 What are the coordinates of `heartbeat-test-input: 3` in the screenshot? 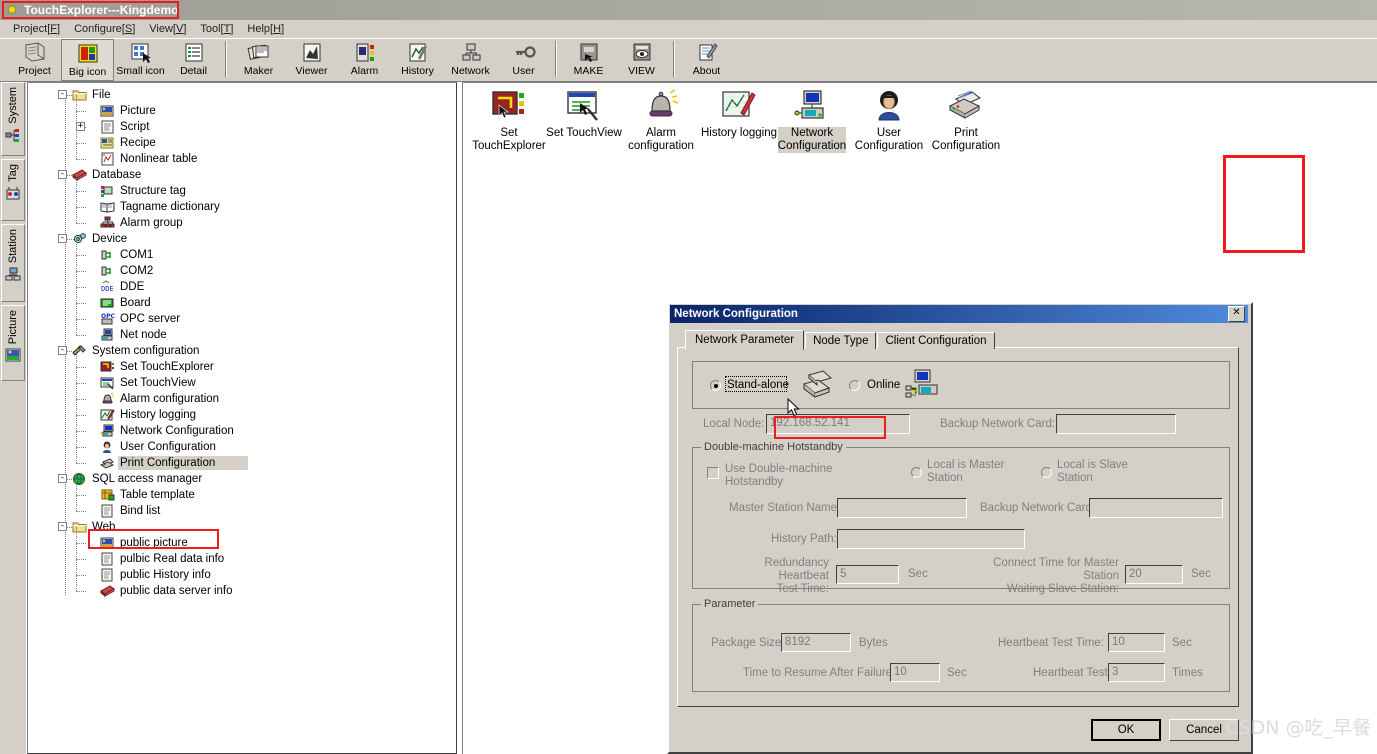 It's located at (1136, 672).